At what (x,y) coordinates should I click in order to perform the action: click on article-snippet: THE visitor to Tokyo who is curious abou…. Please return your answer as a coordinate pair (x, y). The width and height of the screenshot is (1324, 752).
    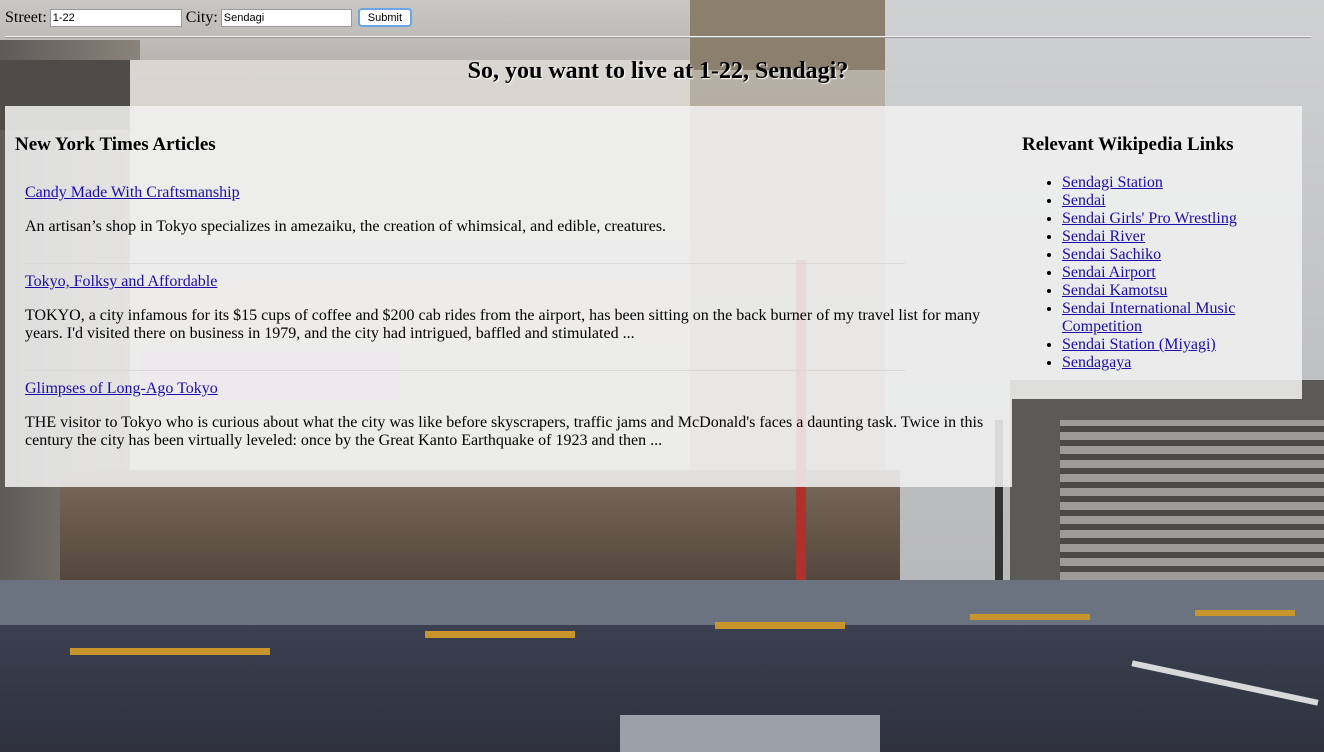
    Looking at the image, I should click on (504, 431).